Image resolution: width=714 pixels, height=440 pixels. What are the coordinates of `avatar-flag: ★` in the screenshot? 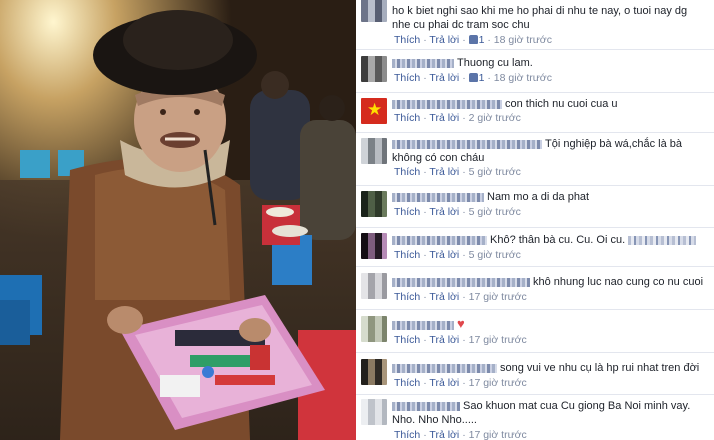 It's located at (374, 111).